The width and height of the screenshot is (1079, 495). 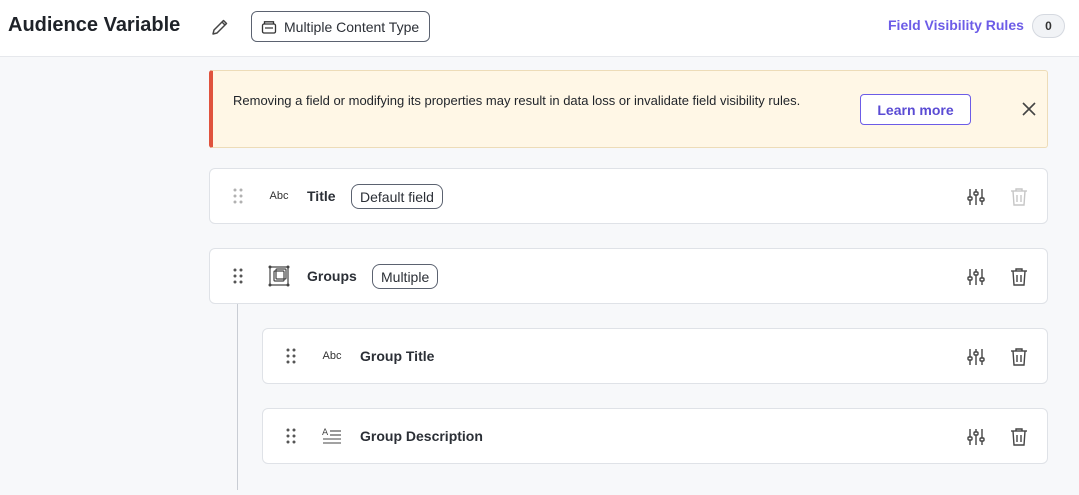 What do you see at coordinates (655, 436) in the screenshot?
I see `field-row-group-description: A Group Description` at bounding box center [655, 436].